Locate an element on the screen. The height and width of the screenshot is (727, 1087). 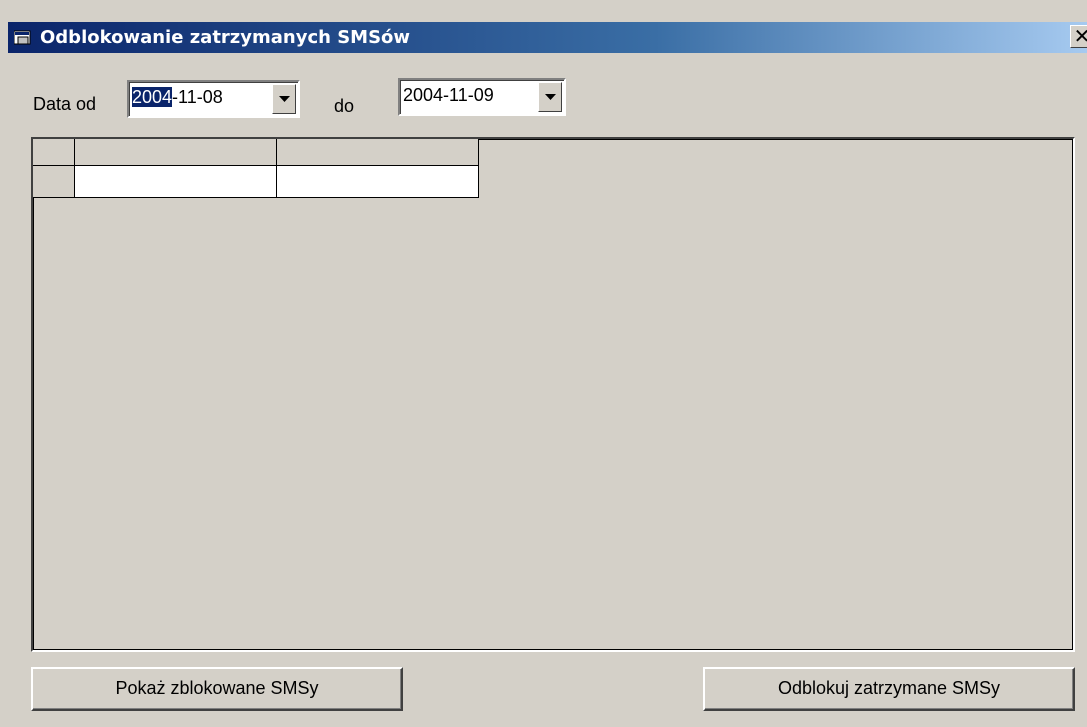
date-from-label: Data od is located at coordinates (65, 104).